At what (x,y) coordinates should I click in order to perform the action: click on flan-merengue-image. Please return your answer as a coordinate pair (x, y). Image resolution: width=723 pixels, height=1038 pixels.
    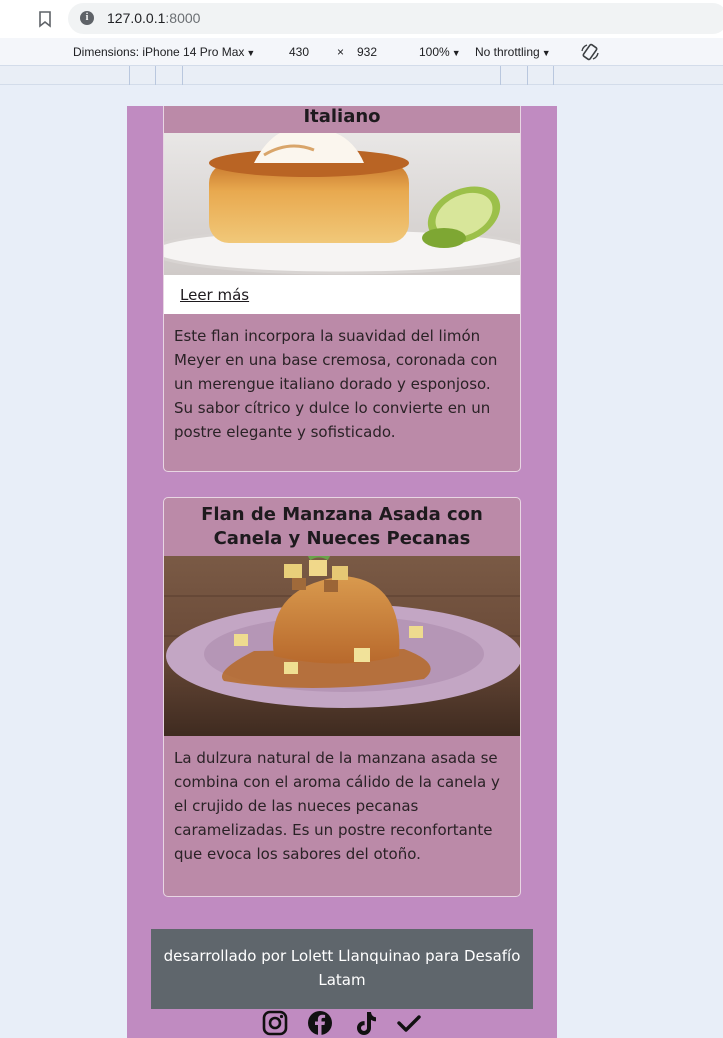
    Looking at the image, I should click on (342, 204).